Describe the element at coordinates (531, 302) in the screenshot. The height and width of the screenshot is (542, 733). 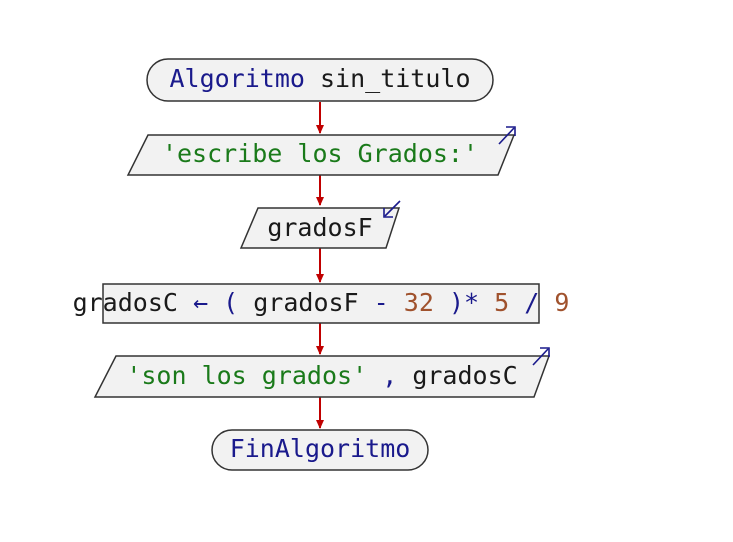
I see `assign-slash: /` at that location.